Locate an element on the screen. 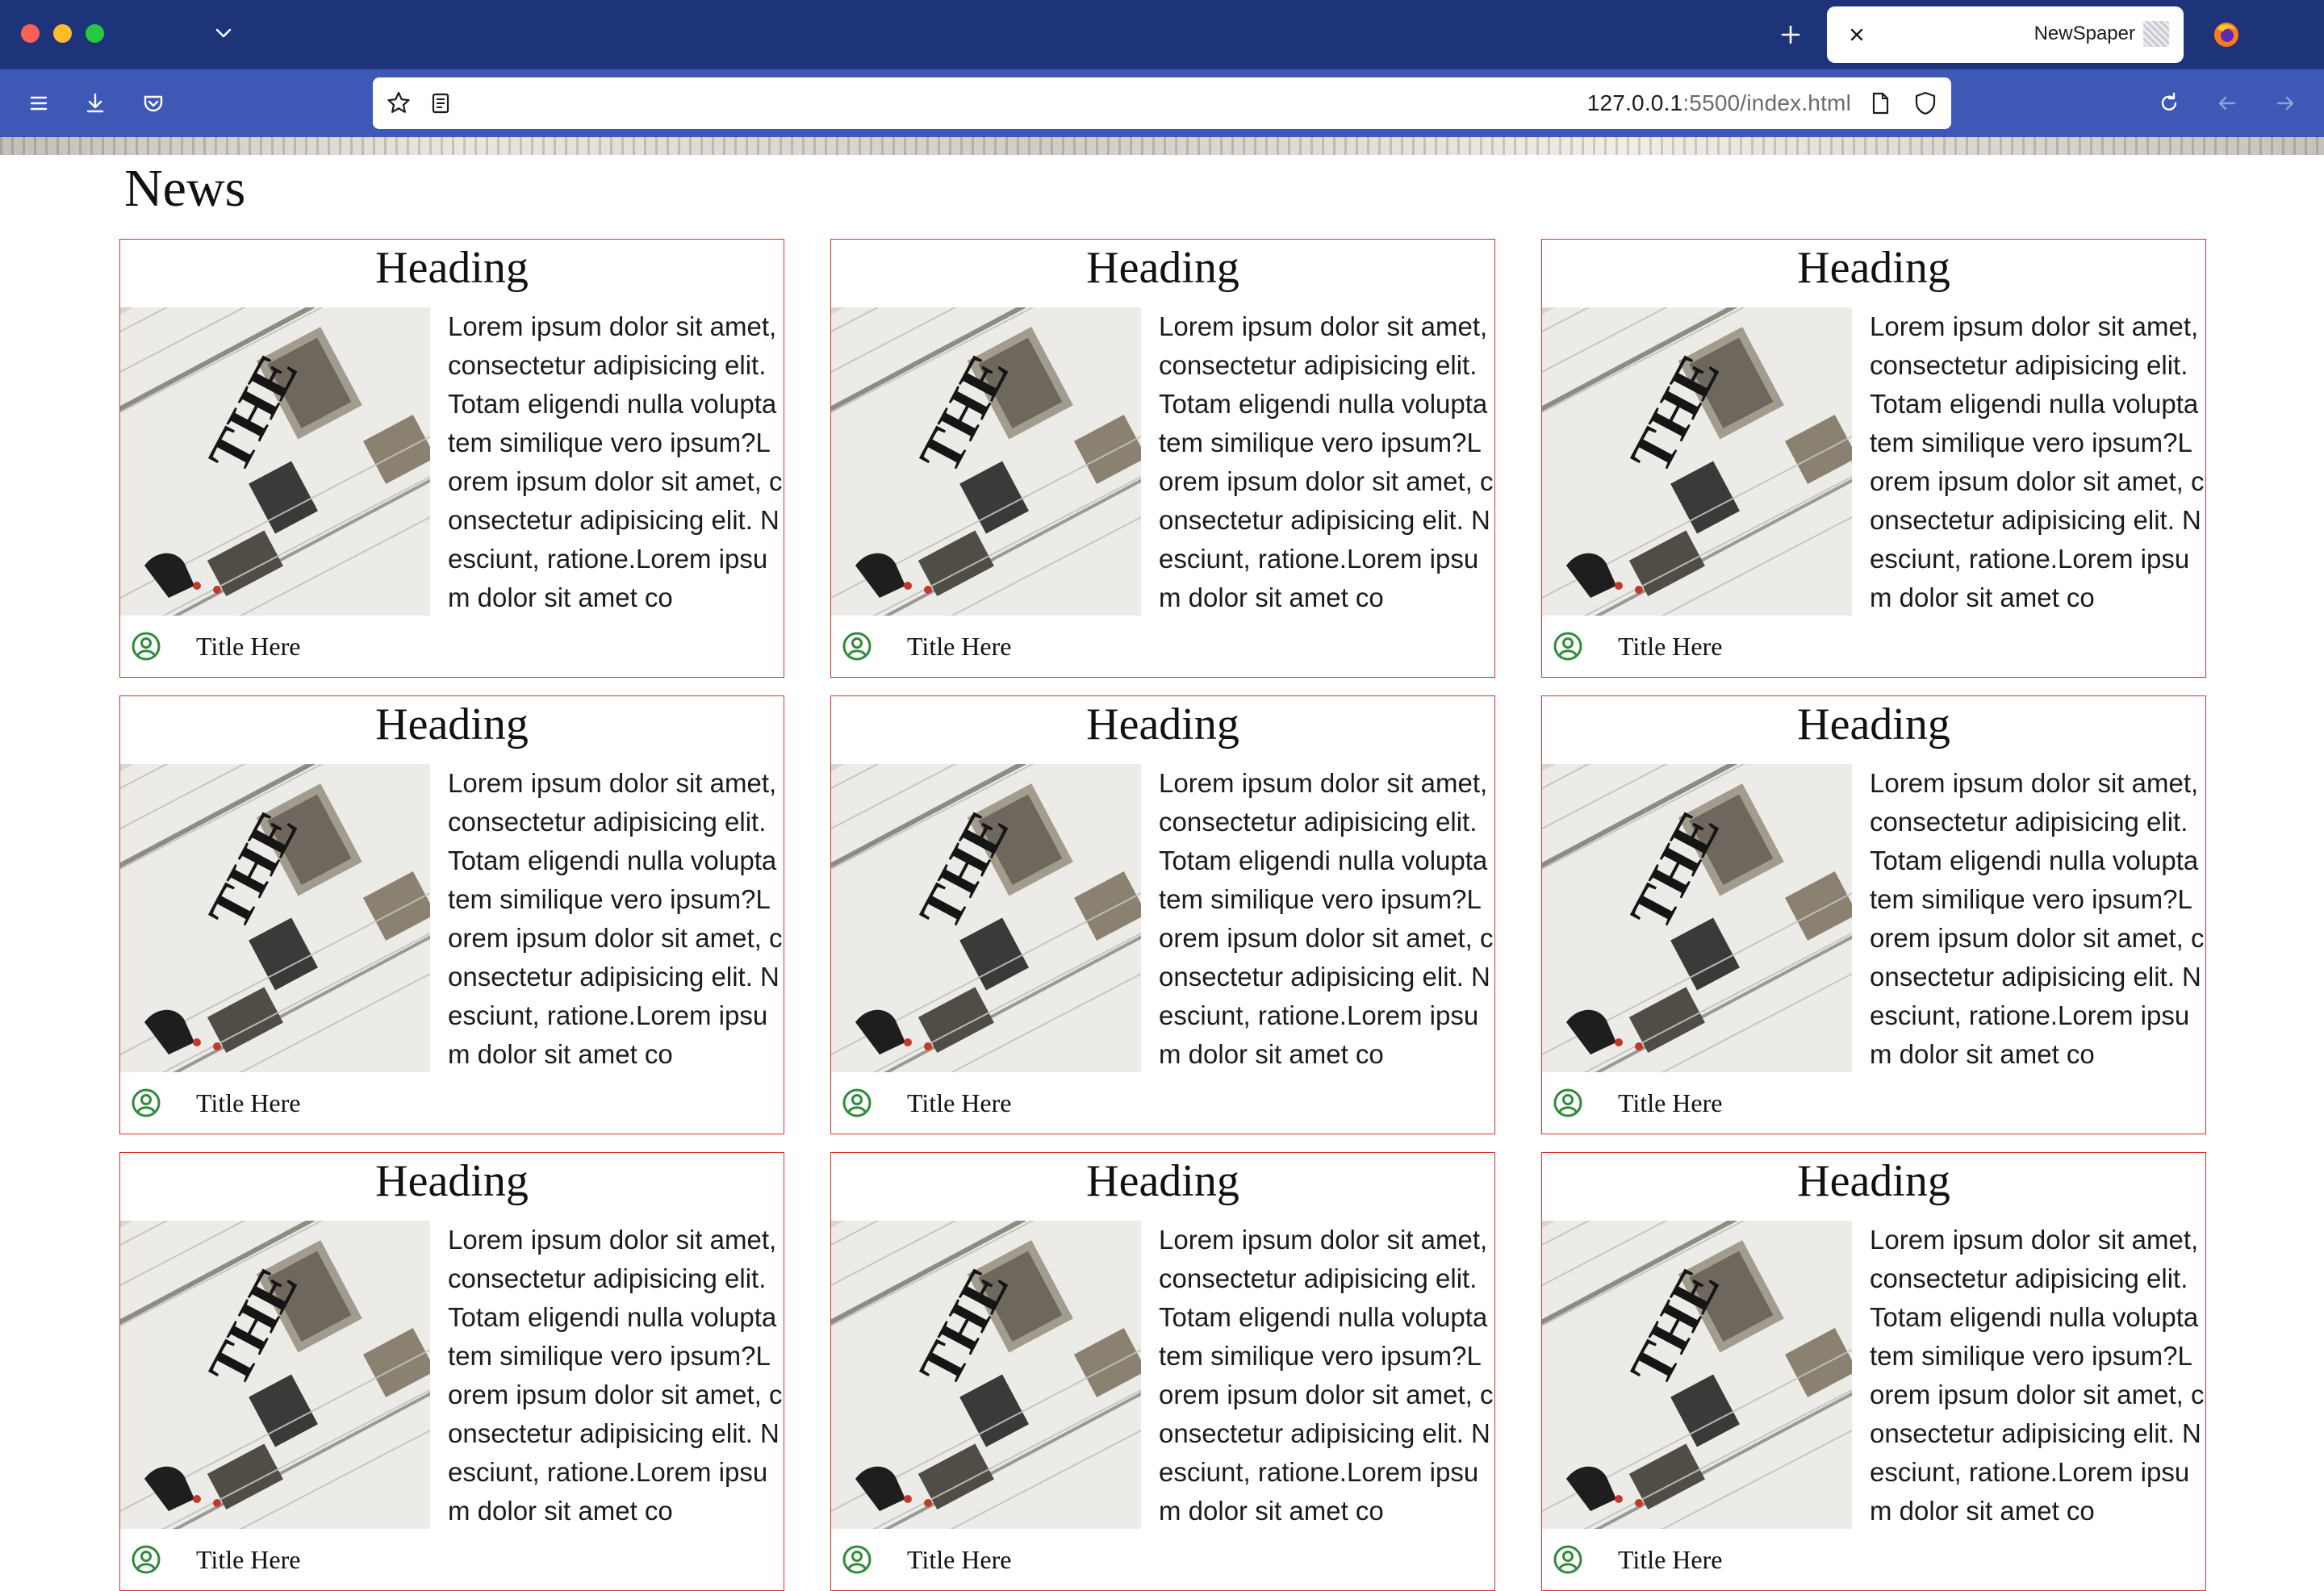  bookmark-star-icon is located at coordinates (399, 104).